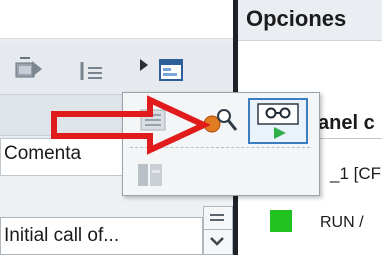 The height and width of the screenshot is (257, 382). Describe the element at coordinates (172, 70) in the screenshot. I see `properties-window-icon` at that location.